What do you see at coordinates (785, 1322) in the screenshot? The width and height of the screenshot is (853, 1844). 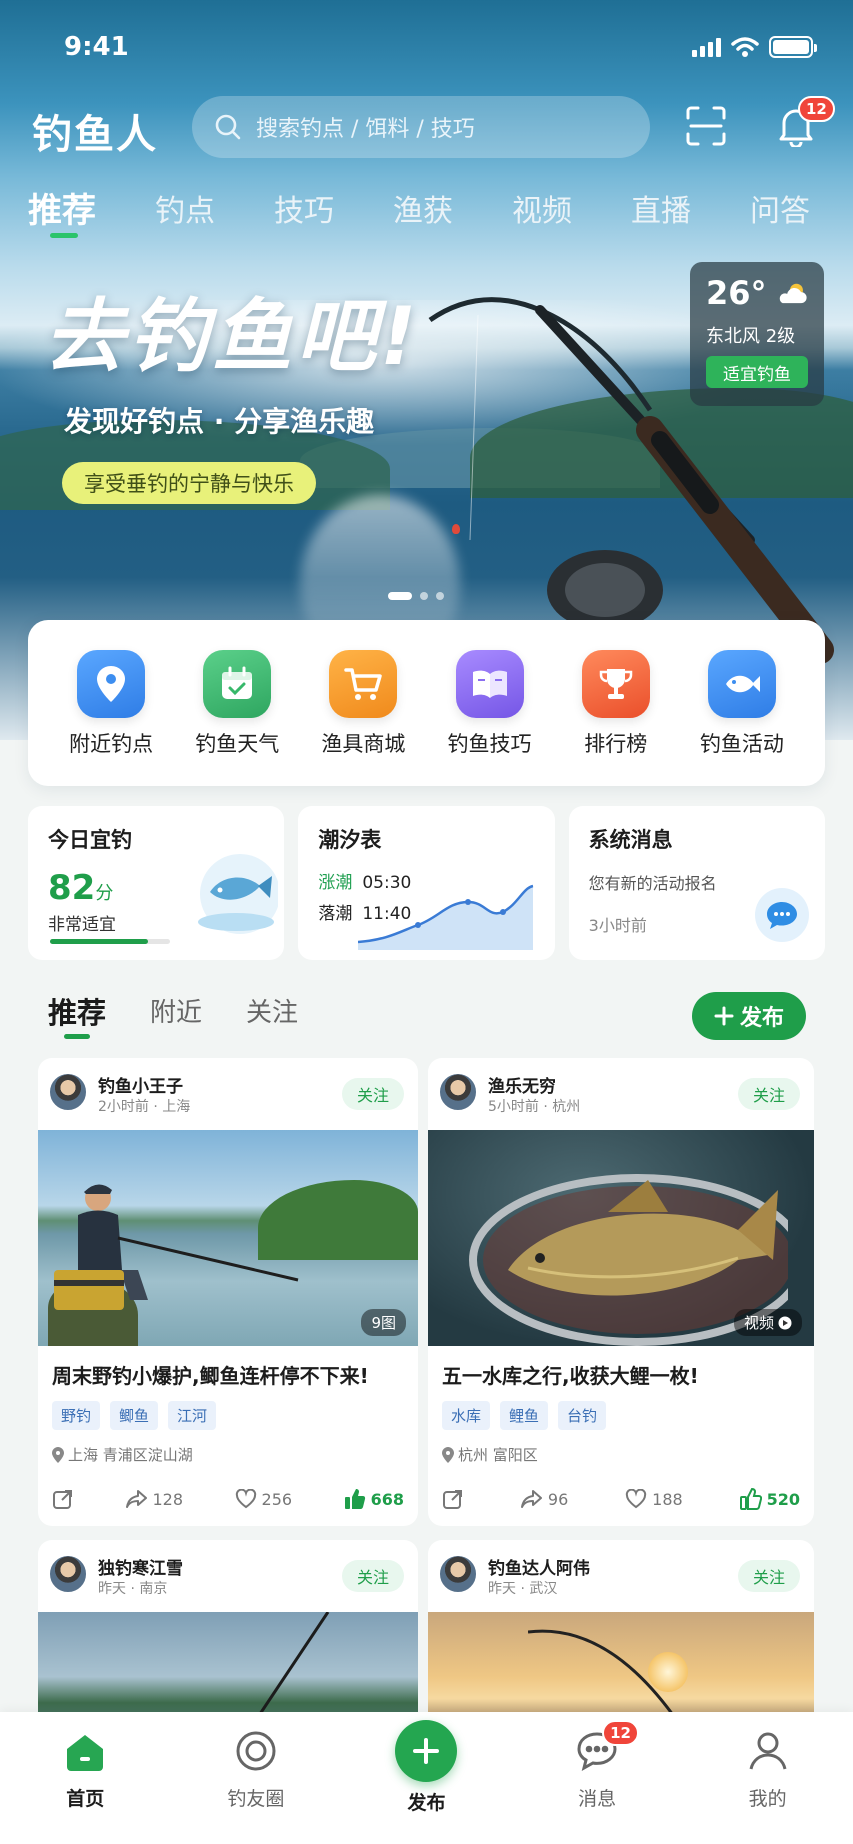 I see `play-icon` at bounding box center [785, 1322].